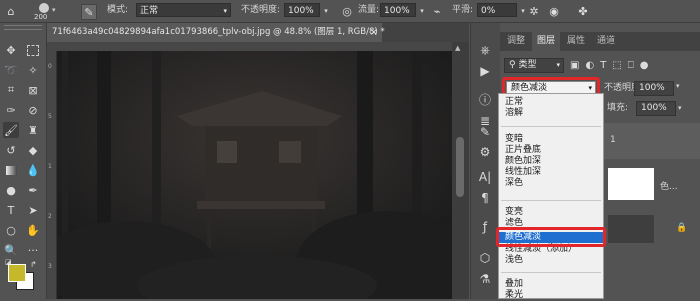 This screenshot has height=301, width=700. I want to click on gradient-tool-icon, so click(11, 170).